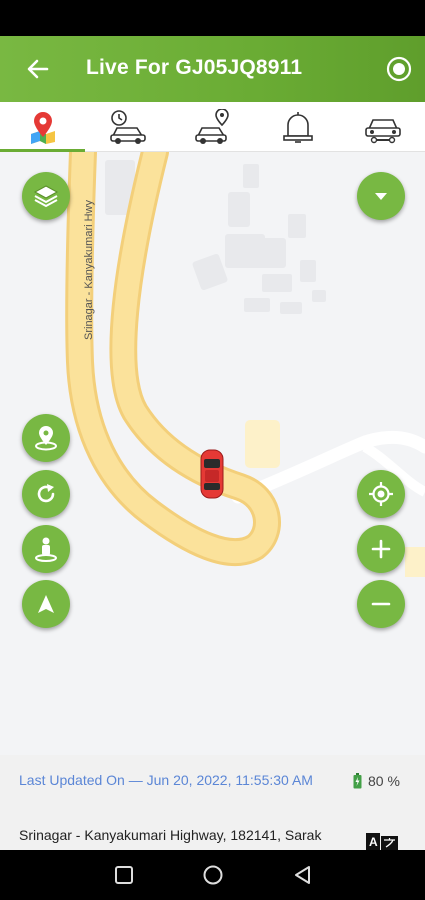 This screenshot has width=425, height=900. I want to click on record-icon, so click(399, 69).